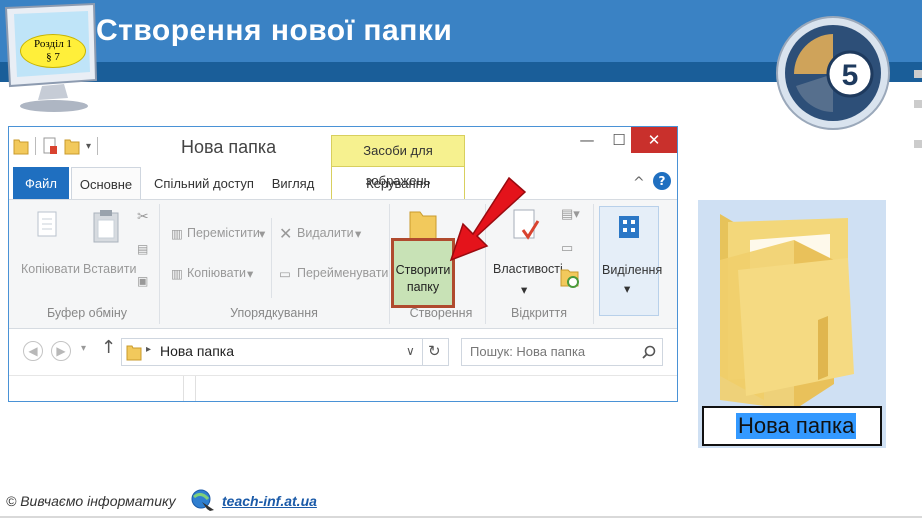 Image resolution: width=922 pixels, height=522 pixels. Describe the element at coordinates (461, 517) in the screenshot. I see `footer-divider` at that location.